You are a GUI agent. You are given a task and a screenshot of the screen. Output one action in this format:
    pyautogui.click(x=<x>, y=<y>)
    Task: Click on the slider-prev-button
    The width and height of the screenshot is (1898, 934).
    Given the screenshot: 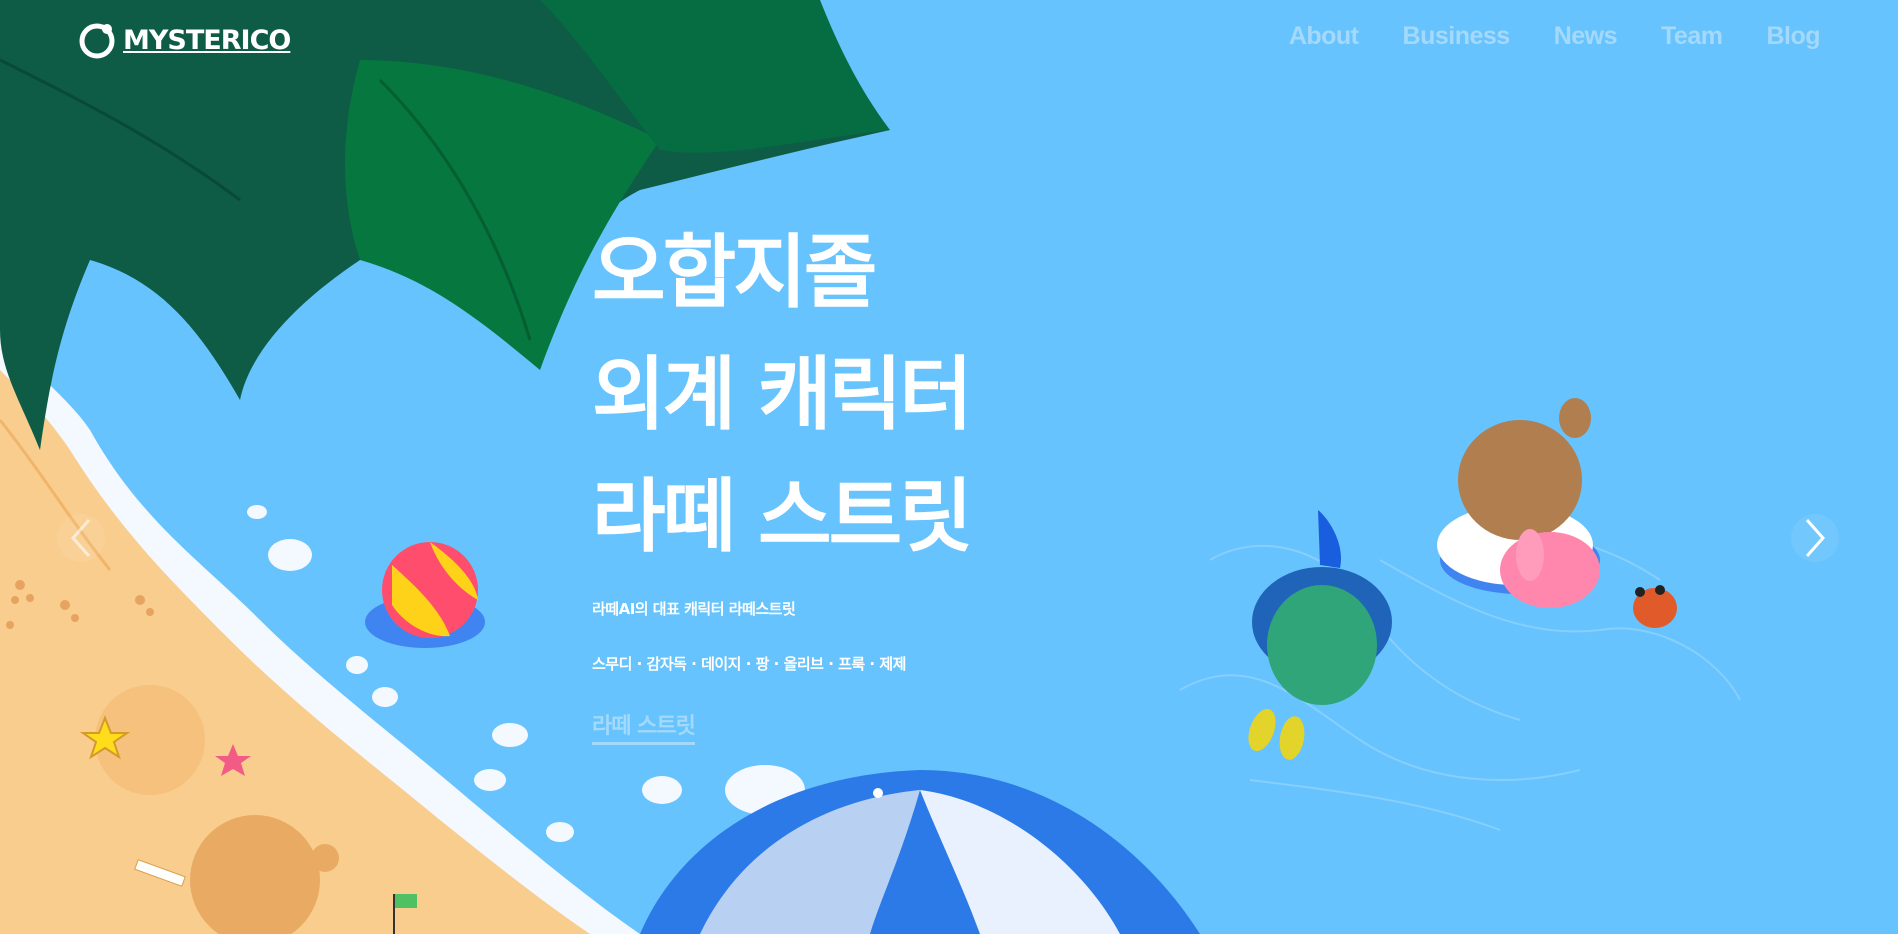 What is the action you would take?
    pyautogui.click(x=81, y=538)
    